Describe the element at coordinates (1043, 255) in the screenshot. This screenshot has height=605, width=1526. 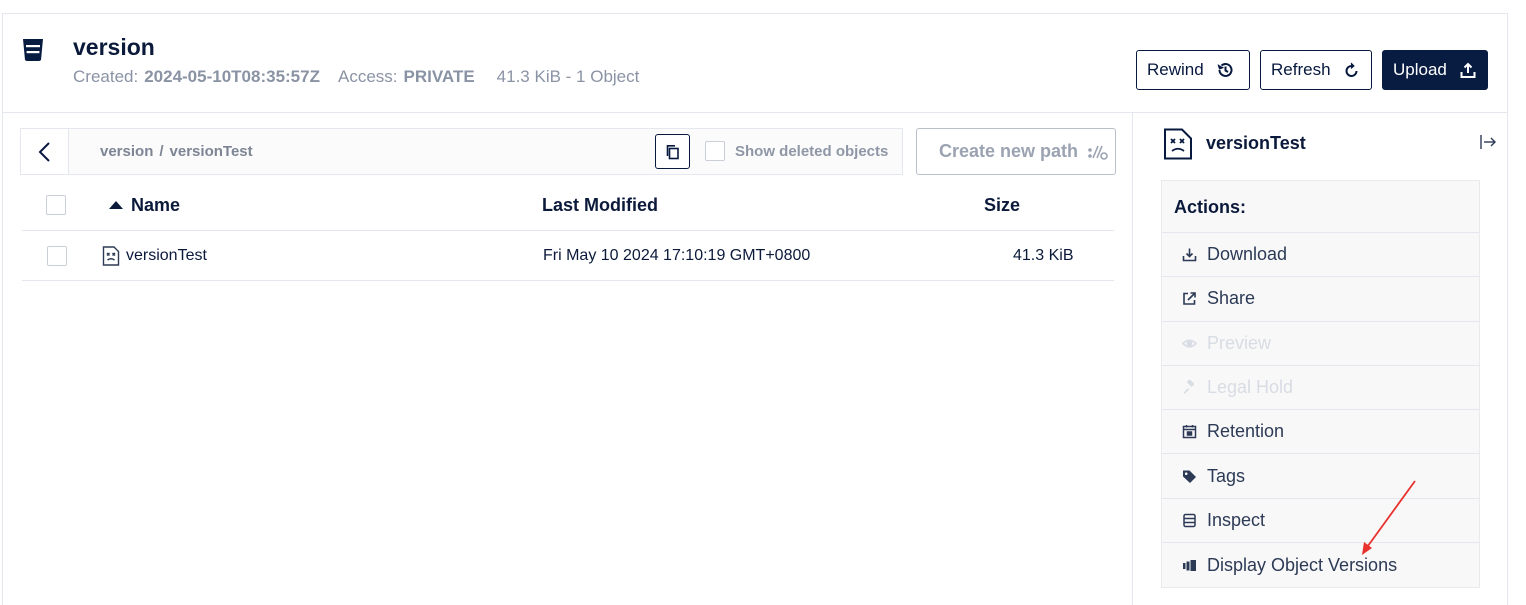
I see `table-row-size: 41.3 KiB` at that location.